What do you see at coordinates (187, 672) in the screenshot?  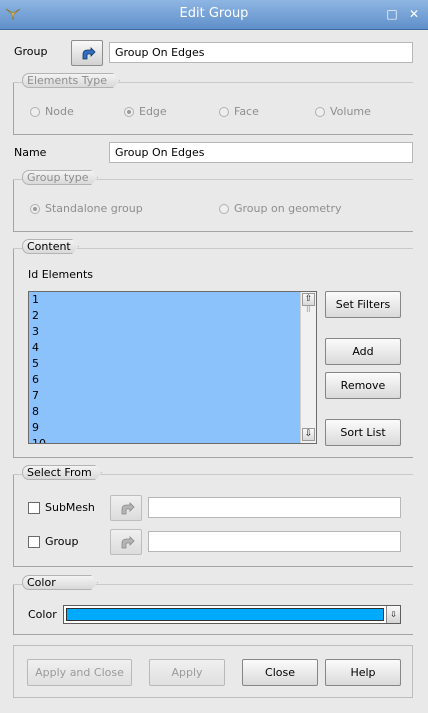 I see `apply-button: Apply` at bounding box center [187, 672].